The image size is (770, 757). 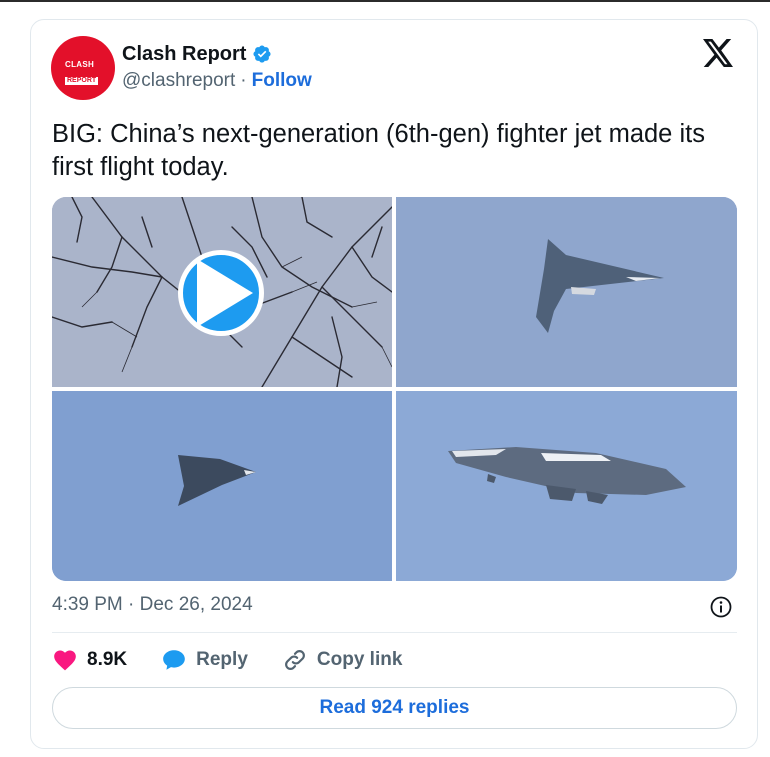 What do you see at coordinates (82, 81) in the screenshot?
I see `avatar-logo-bottom: REPORT` at bounding box center [82, 81].